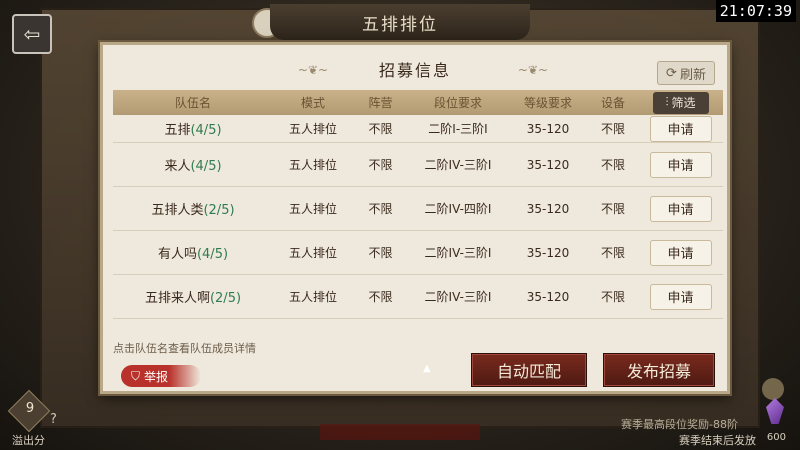 This screenshot has width=800, height=450. Describe the element at coordinates (193, 296) in the screenshot. I see `team-name: 五排来人啊(2/5)` at that location.